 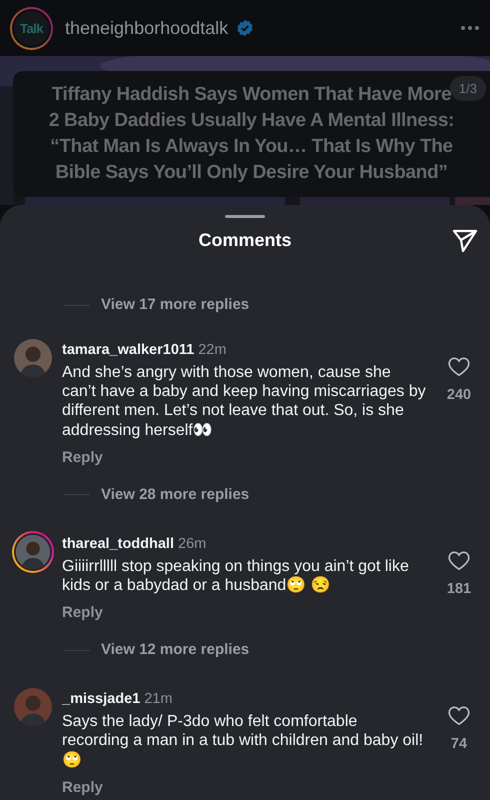 I want to click on logo-text: Talk, so click(x=32, y=28).